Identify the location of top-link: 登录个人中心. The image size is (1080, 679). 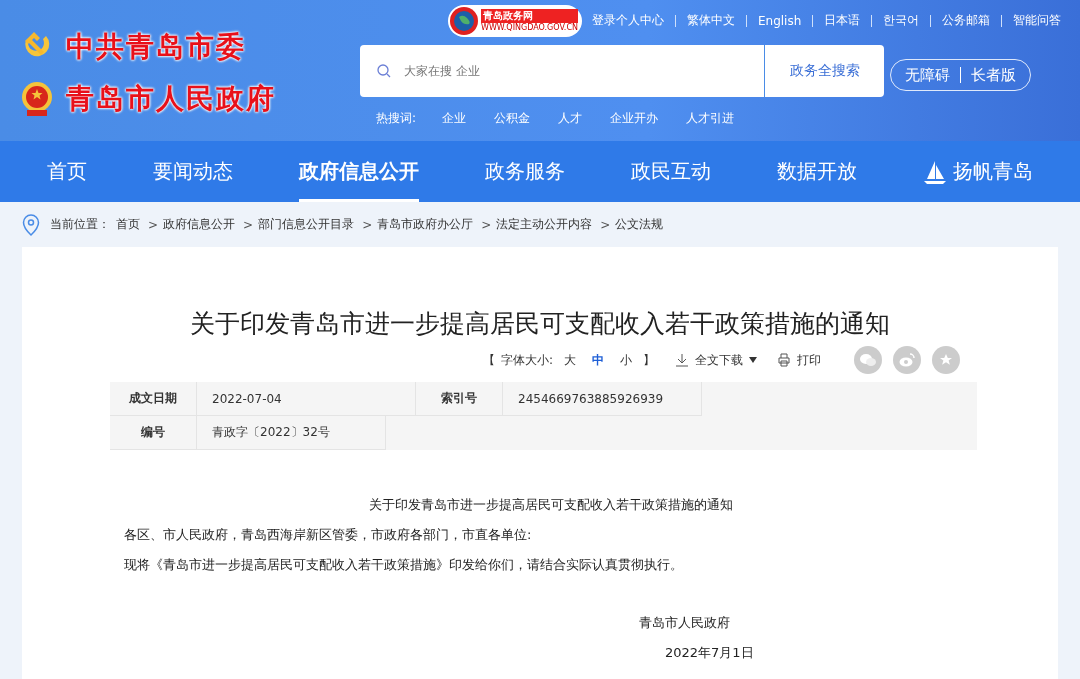
(628, 21).